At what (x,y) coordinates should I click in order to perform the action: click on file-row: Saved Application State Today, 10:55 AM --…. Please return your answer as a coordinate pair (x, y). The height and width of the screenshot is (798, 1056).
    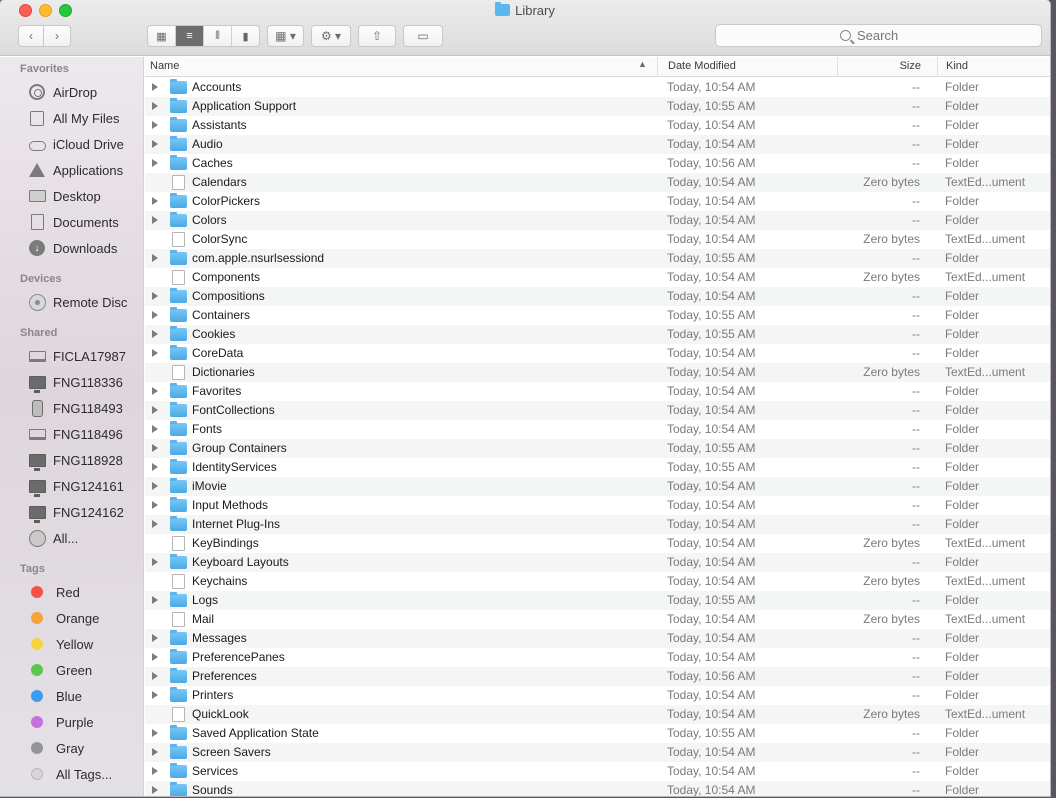
    Looking at the image, I should click on (597, 733).